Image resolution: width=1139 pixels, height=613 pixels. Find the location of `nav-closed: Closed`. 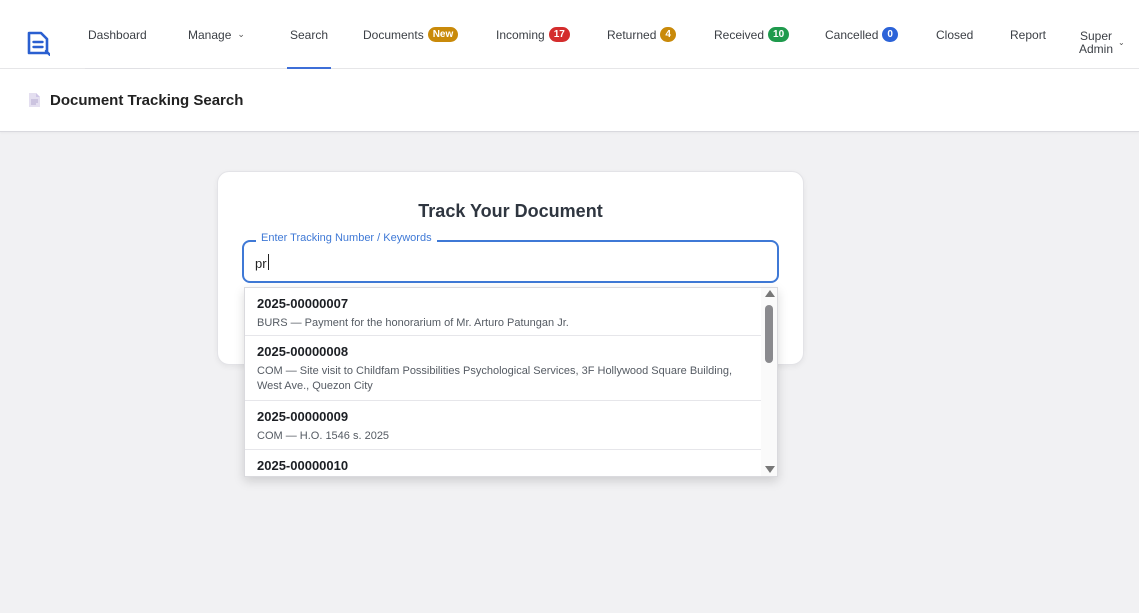

nav-closed: Closed is located at coordinates (954, 34).